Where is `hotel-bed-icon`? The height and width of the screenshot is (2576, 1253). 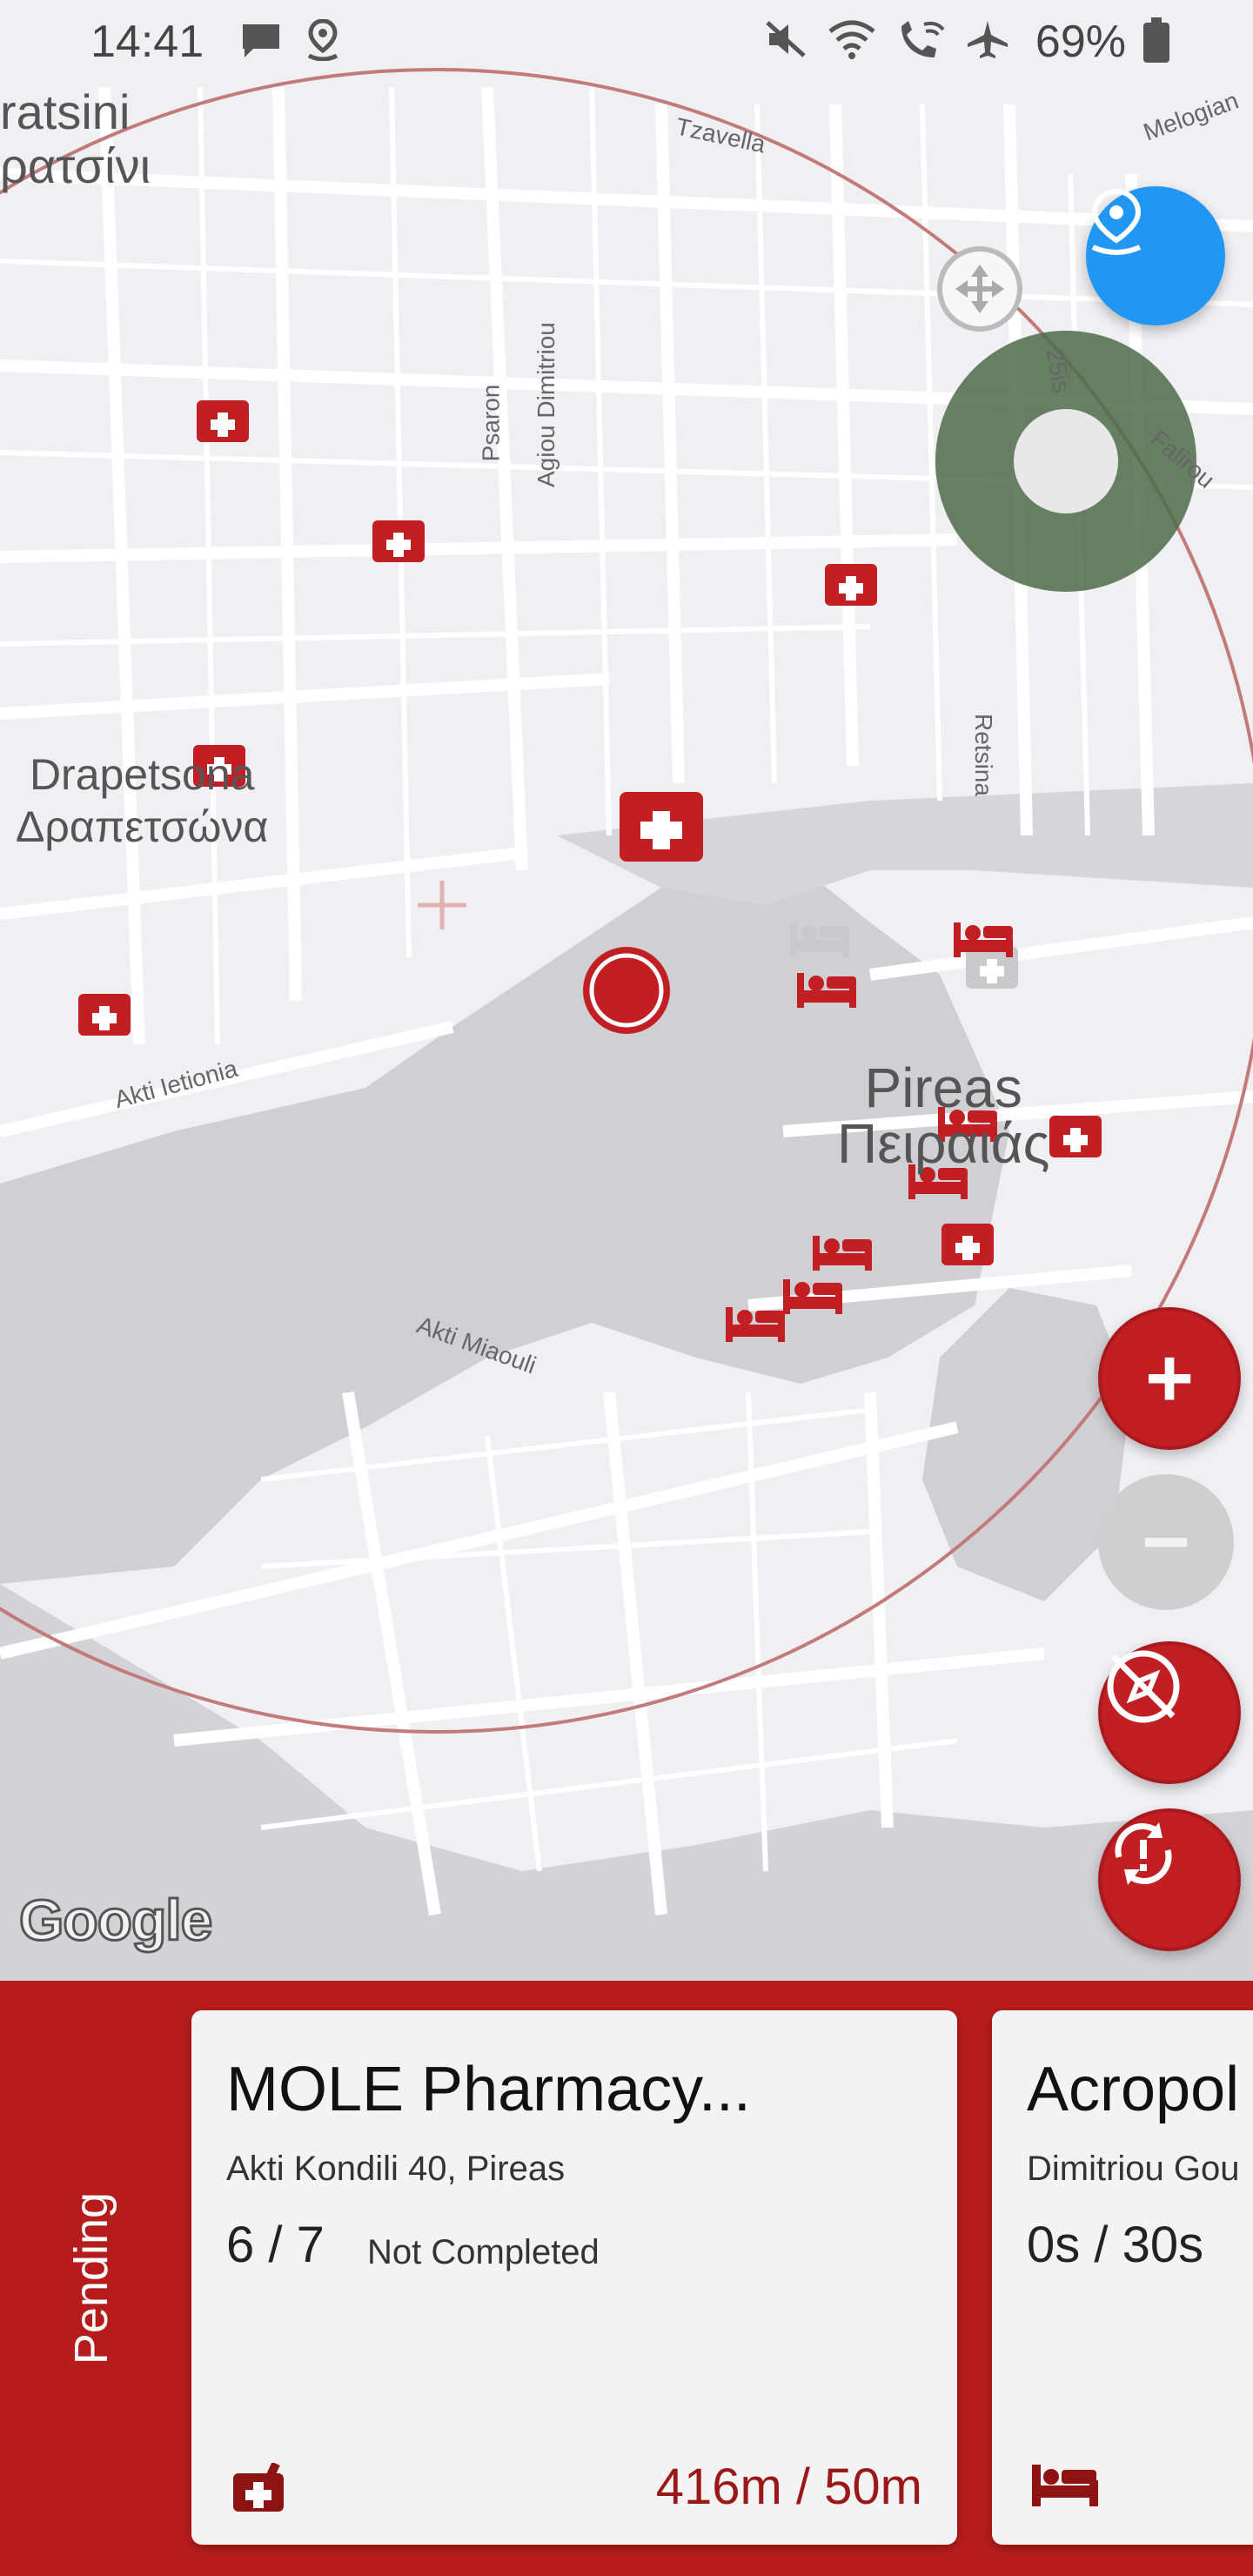 hotel-bed-icon is located at coordinates (1065, 2487).